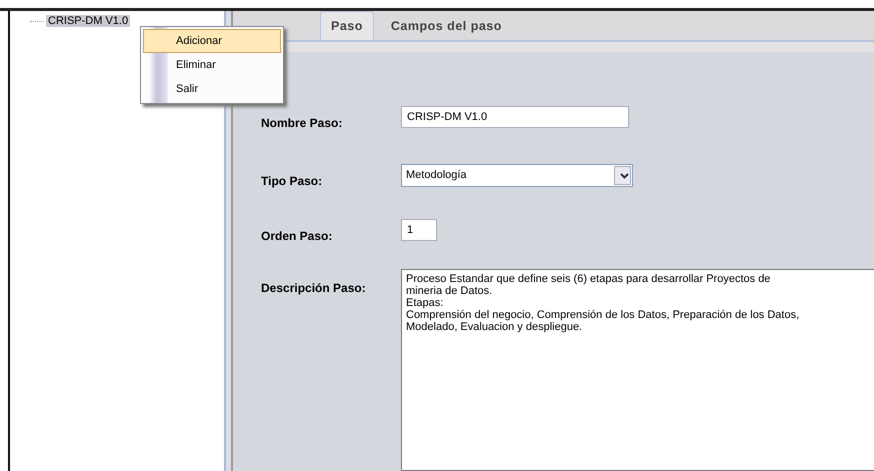 Image resolution: width=874 pixels, height=471 pixels. Describe the element at coordinates (212, 41) in the screenshot. I see `menu-item: Adicionar` at that location.